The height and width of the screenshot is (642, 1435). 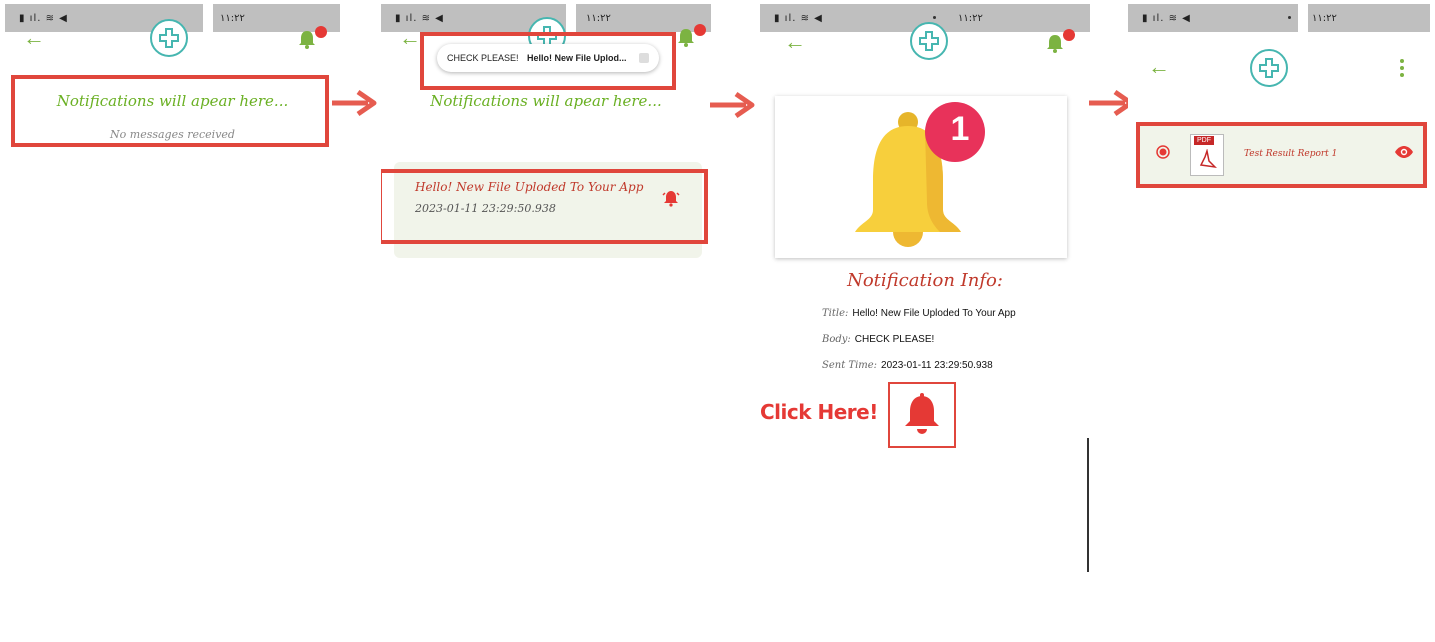 What do you see at coordinates (1204, 140) in the screenshot?
I see `pdf-label: PDF` at bounding box center [1204, 140].